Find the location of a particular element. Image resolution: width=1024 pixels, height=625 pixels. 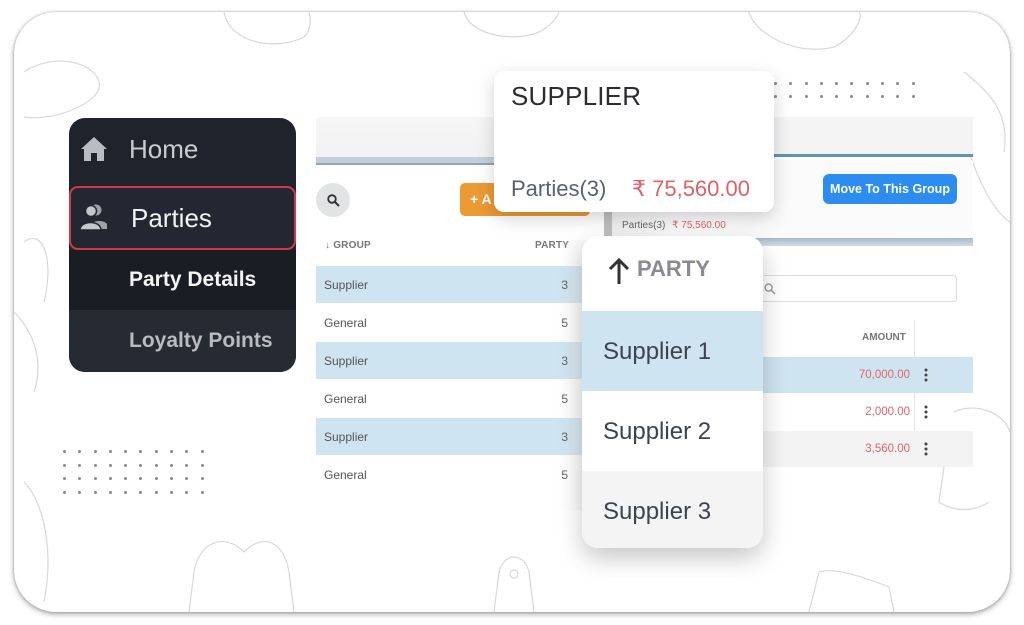

users-icon is located at coordinates (93, 217).